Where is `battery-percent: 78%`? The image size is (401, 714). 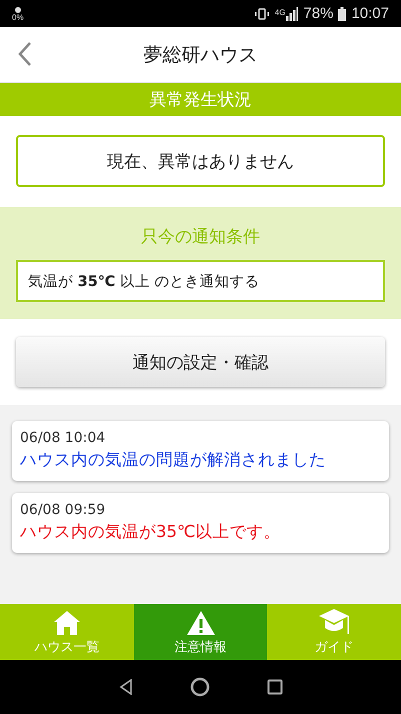
battery-percent: 78% is located at coordinates (318, 13).